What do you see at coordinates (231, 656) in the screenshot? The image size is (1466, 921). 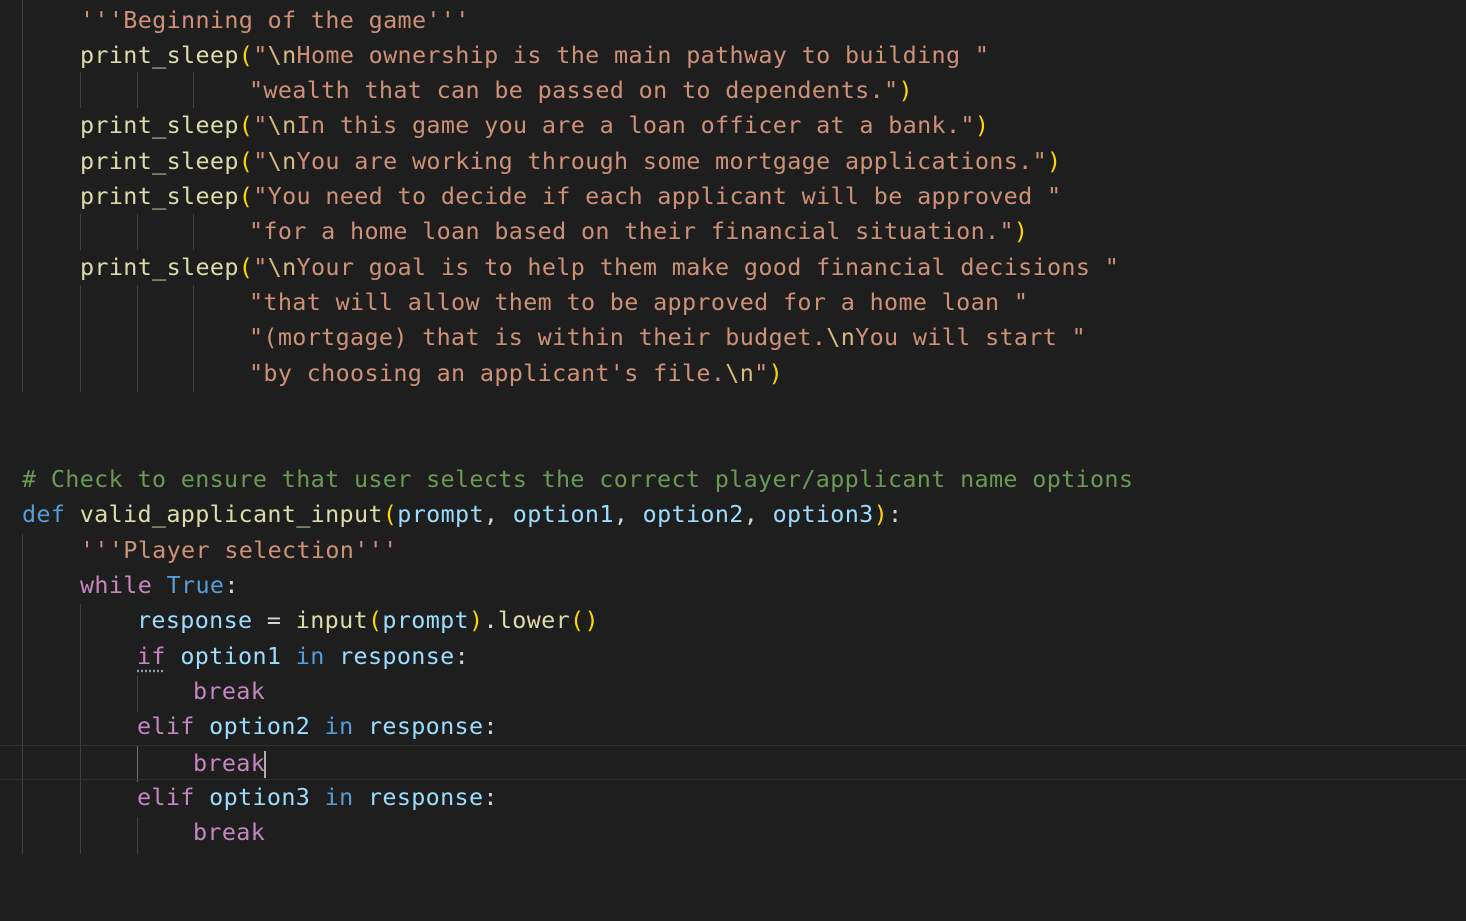 I see `variable: option1` at bounding box center [231, 656].